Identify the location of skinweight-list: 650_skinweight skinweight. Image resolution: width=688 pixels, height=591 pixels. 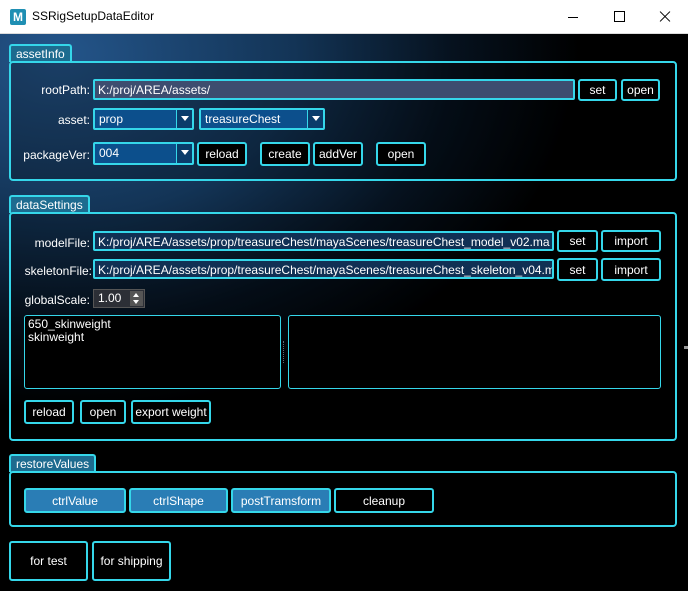
(152, 352).